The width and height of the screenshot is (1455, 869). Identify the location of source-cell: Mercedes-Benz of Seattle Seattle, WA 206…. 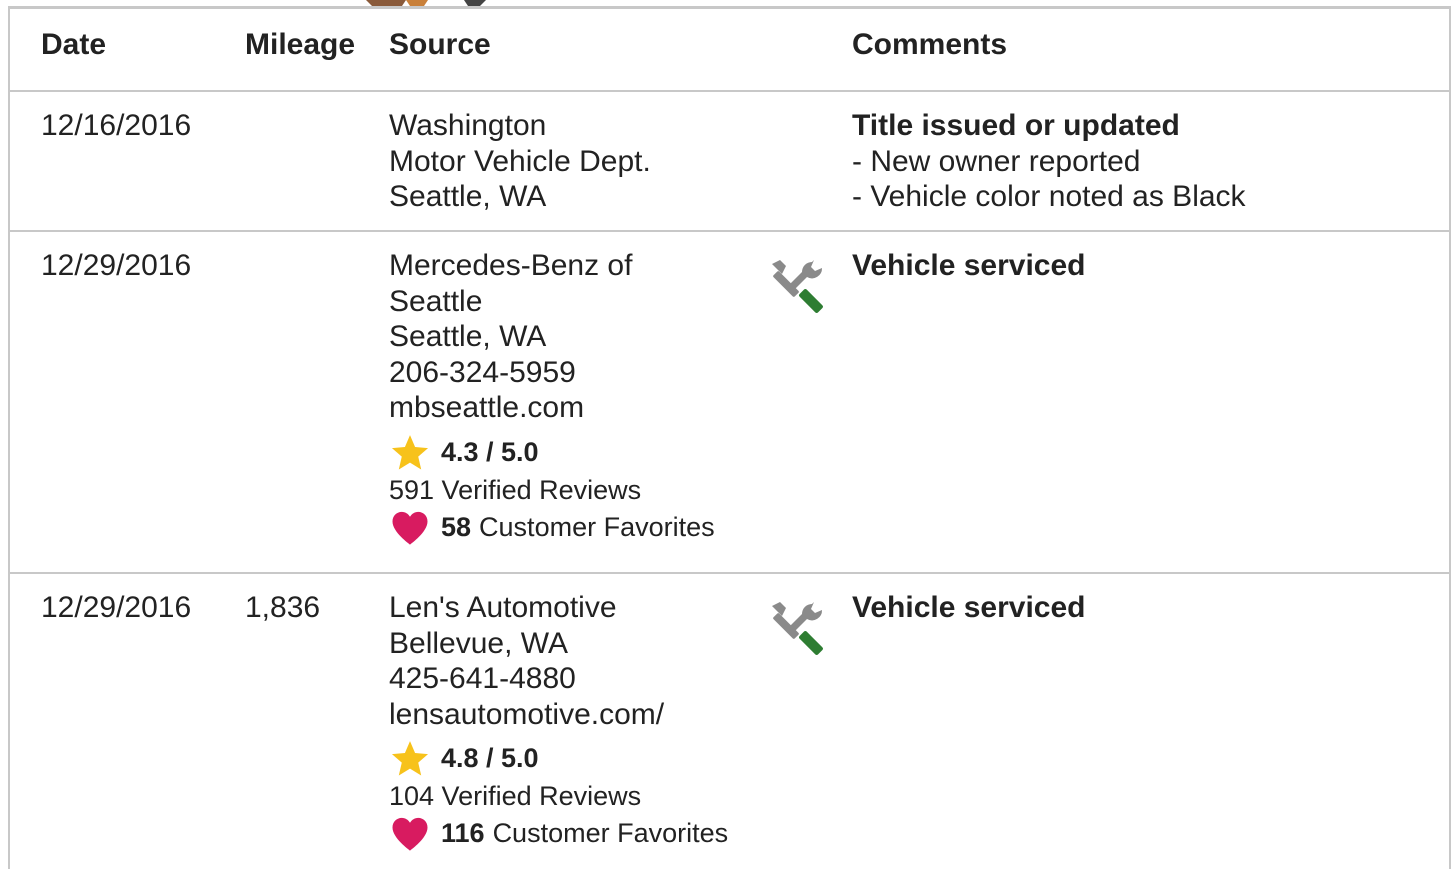
(552, 398).